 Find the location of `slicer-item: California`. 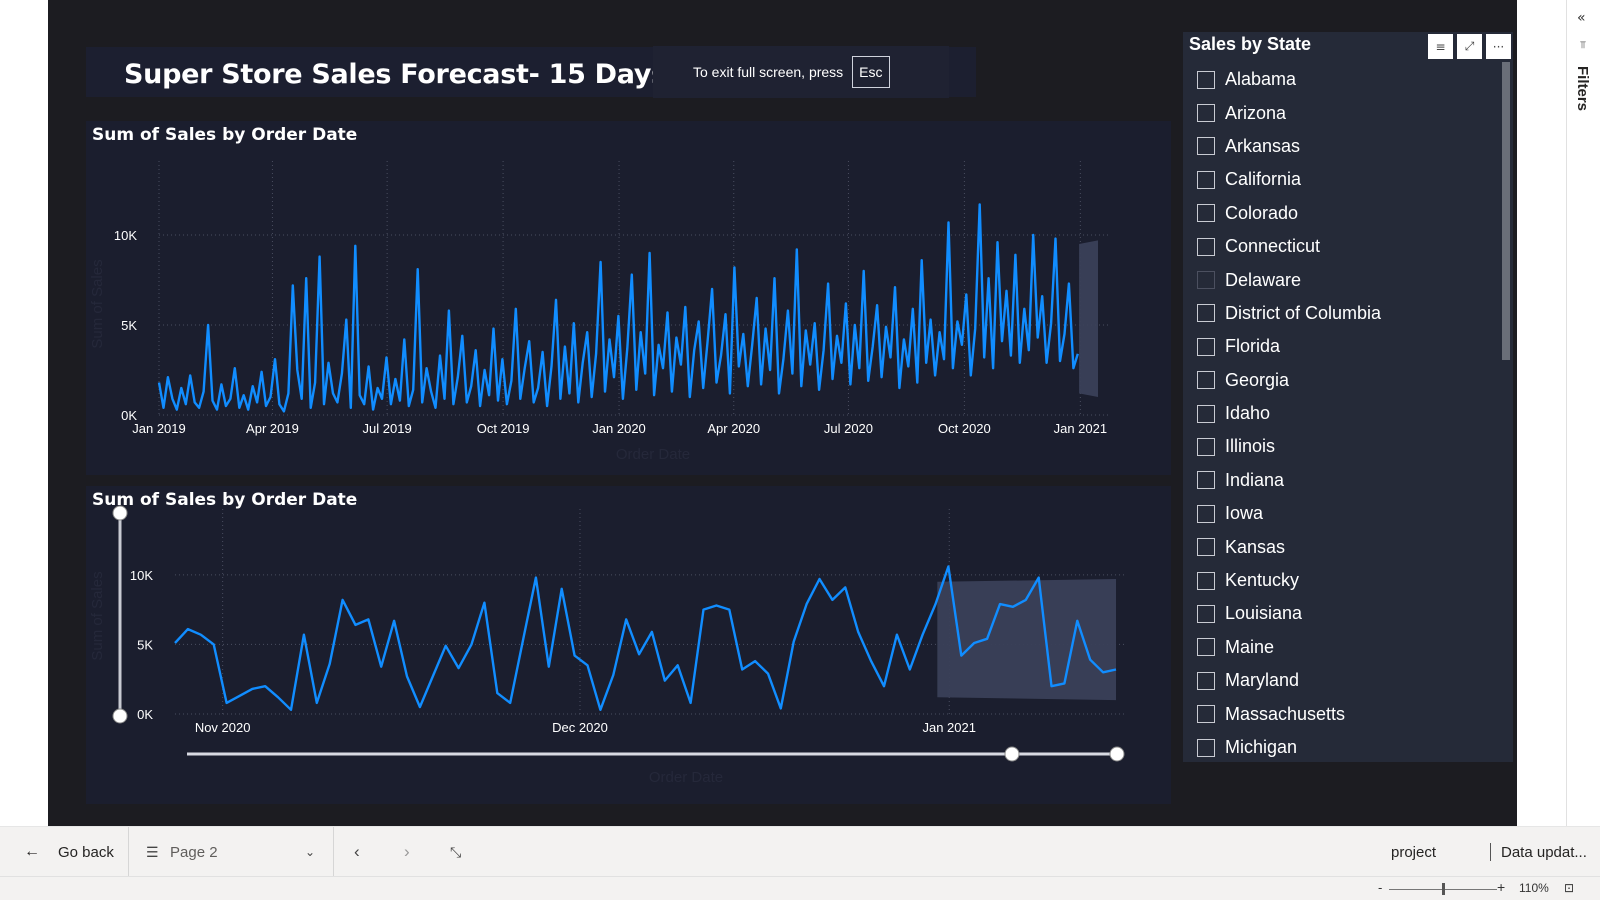

slicer-item: California is located at coordinates (1289, 179).